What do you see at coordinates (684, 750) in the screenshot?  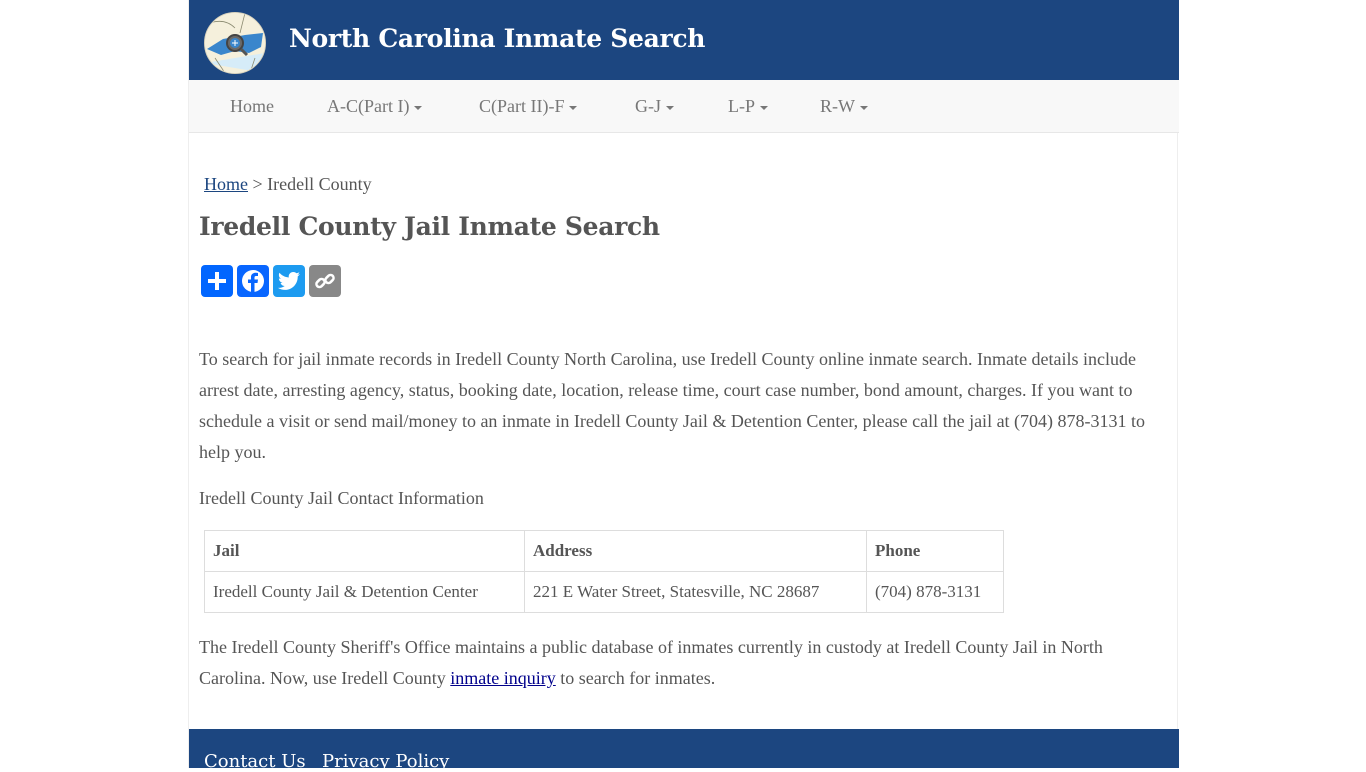 I see `site-footer: Contact Us Privacy Policy` at bounding box center [684, 750].